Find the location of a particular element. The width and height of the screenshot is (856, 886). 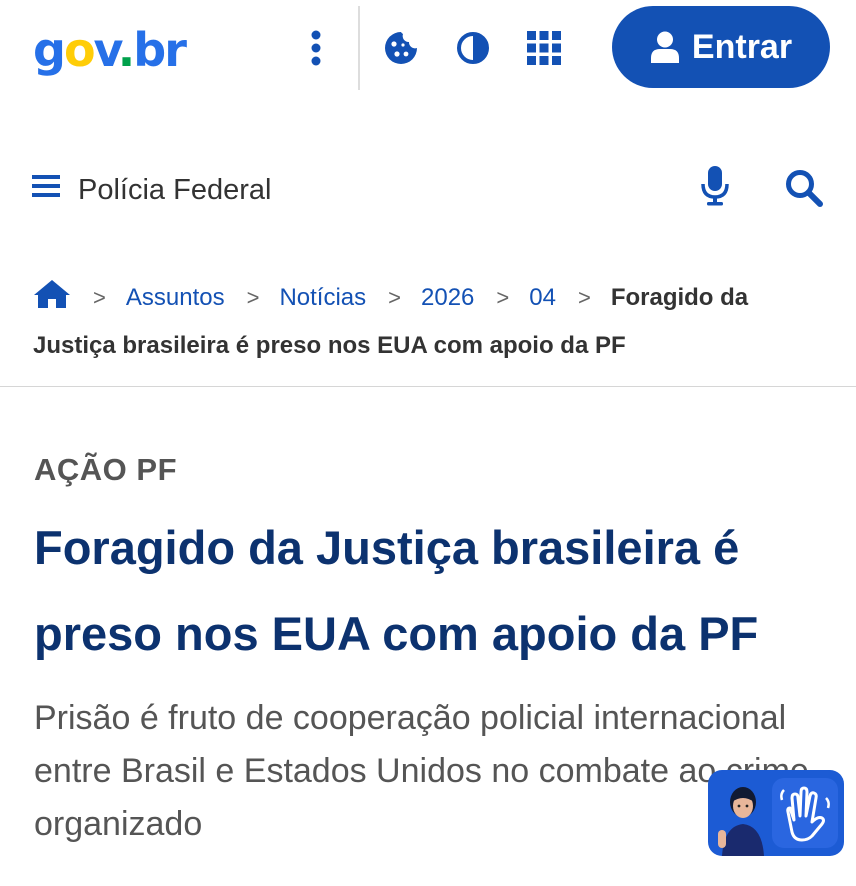

contrast-icon is located at coordinates (473, 48).